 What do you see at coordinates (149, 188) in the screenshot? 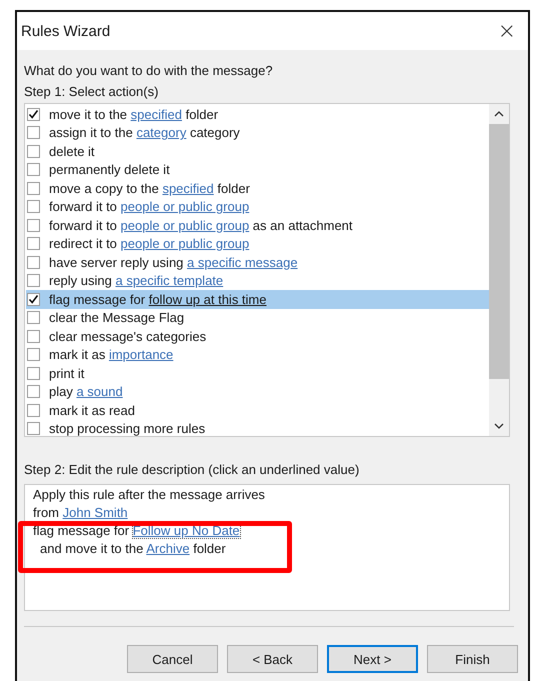
I see `action-text: move a copy to the specified folder` at bounding box center [149, 188].